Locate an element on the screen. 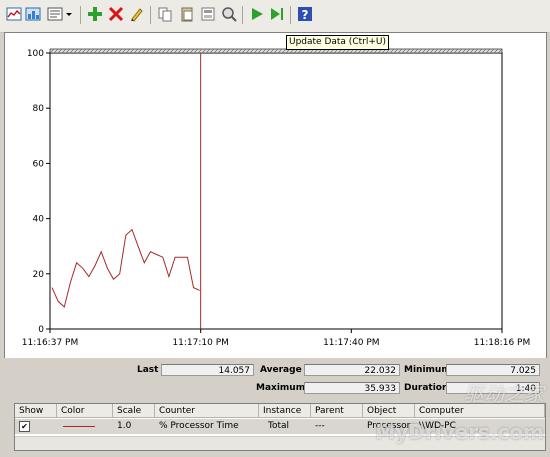  parent-cell: --- is located at coordinates (320, 426).